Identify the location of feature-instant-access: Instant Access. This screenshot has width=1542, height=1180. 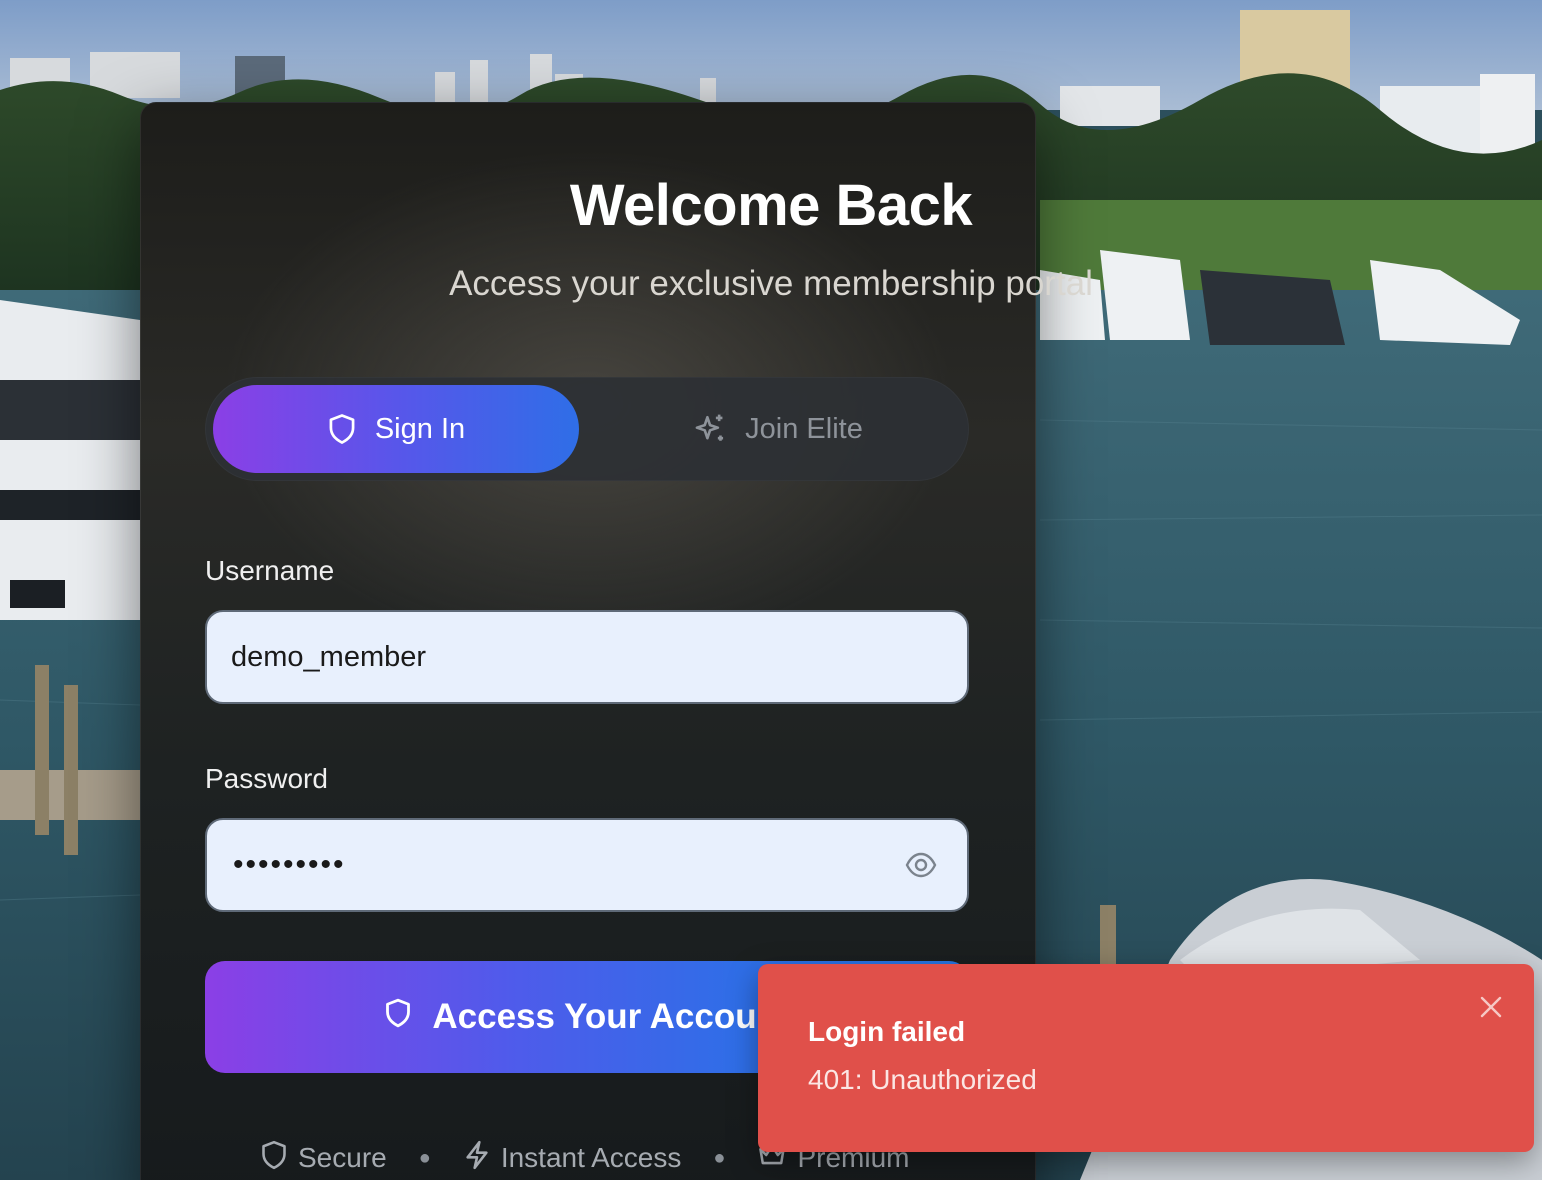
(572, 1158).